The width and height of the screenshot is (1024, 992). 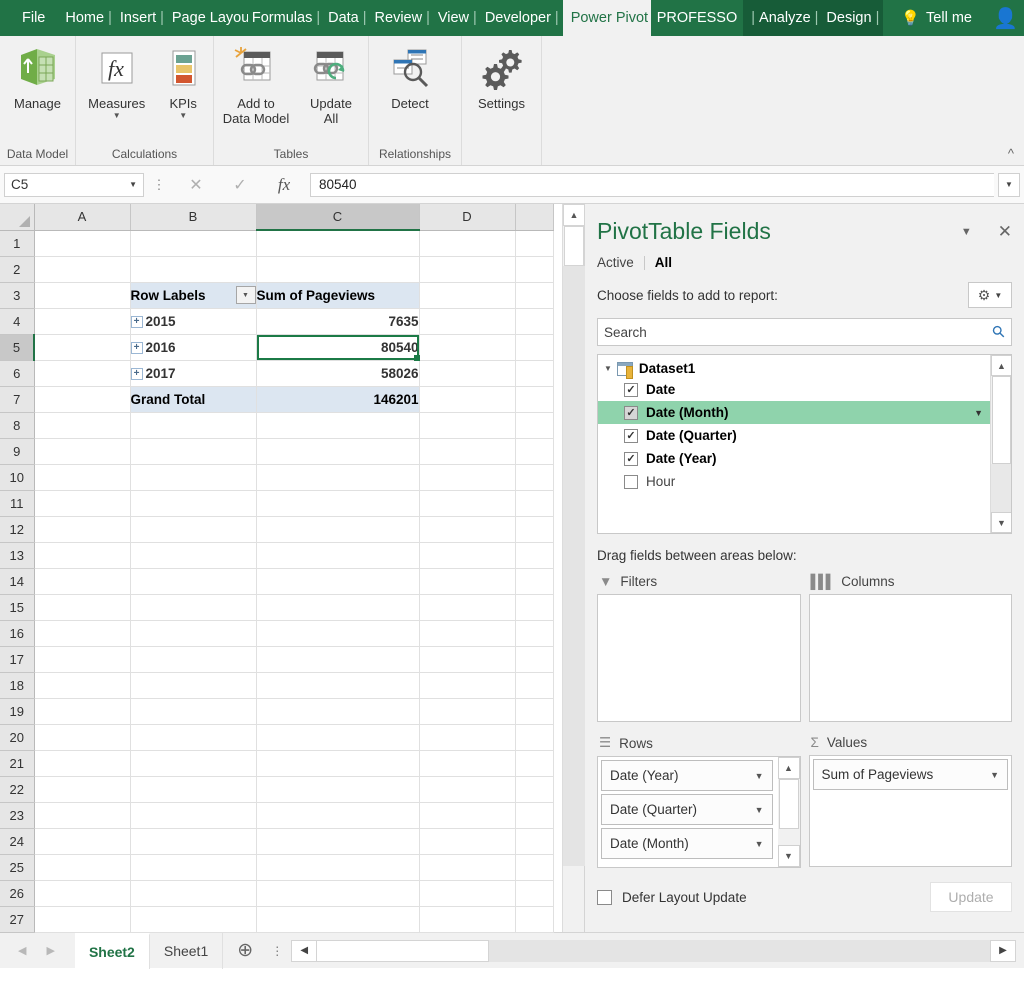 What do you see at coordinates (782, 18) in the screenshot?
I see `tab-analyze: | Analyze |` at bounding box center [782, 18].